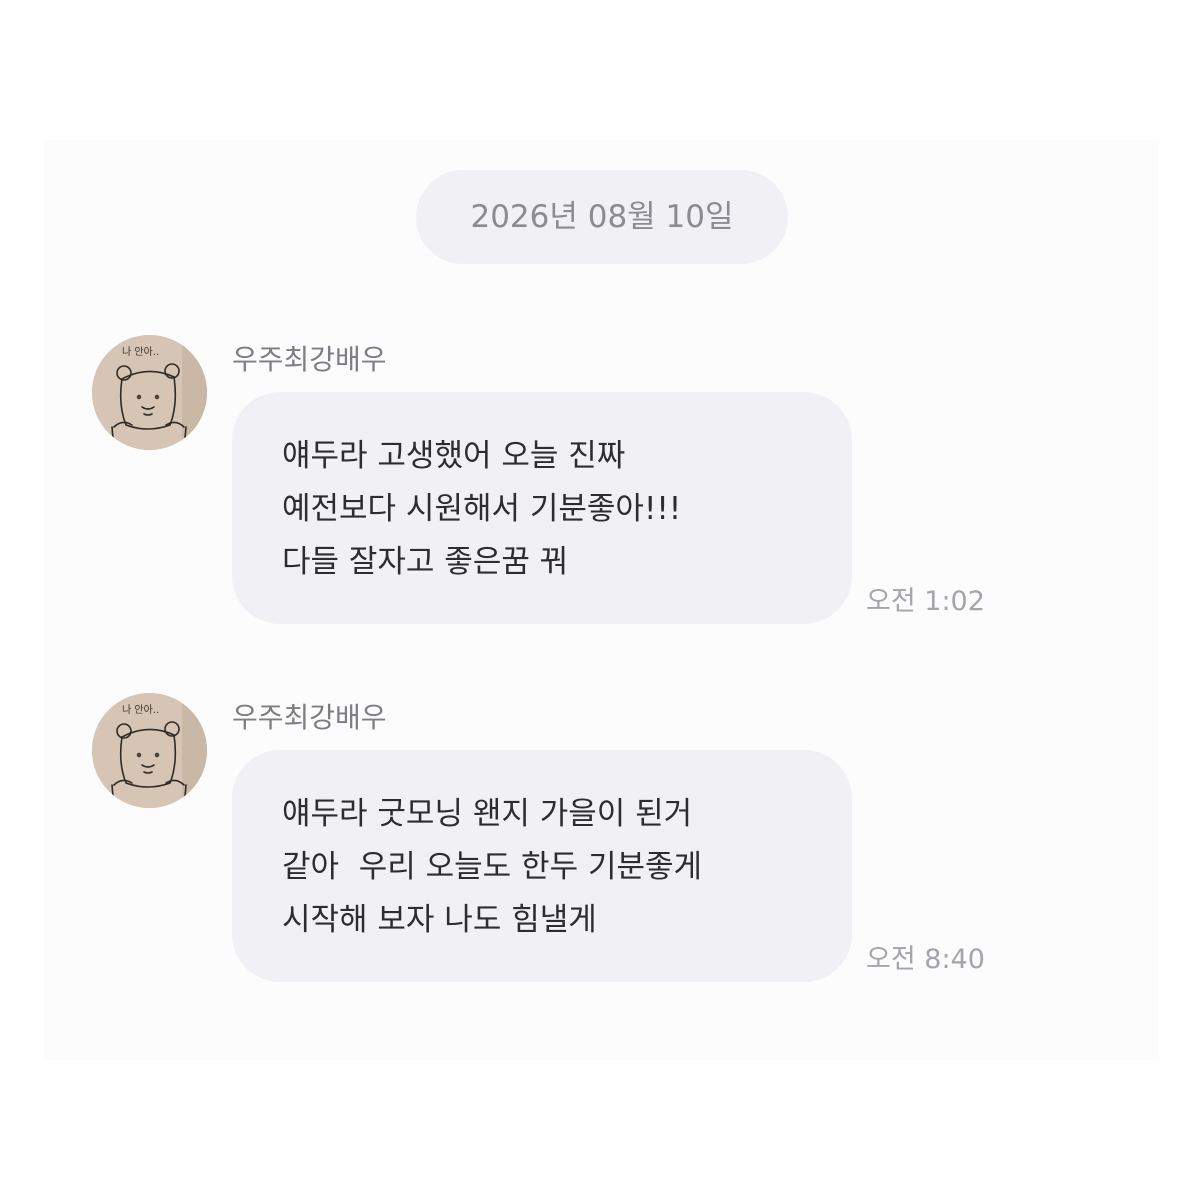  I want to click on sender-avatar-1: 나 안아.., so click(149, 392).